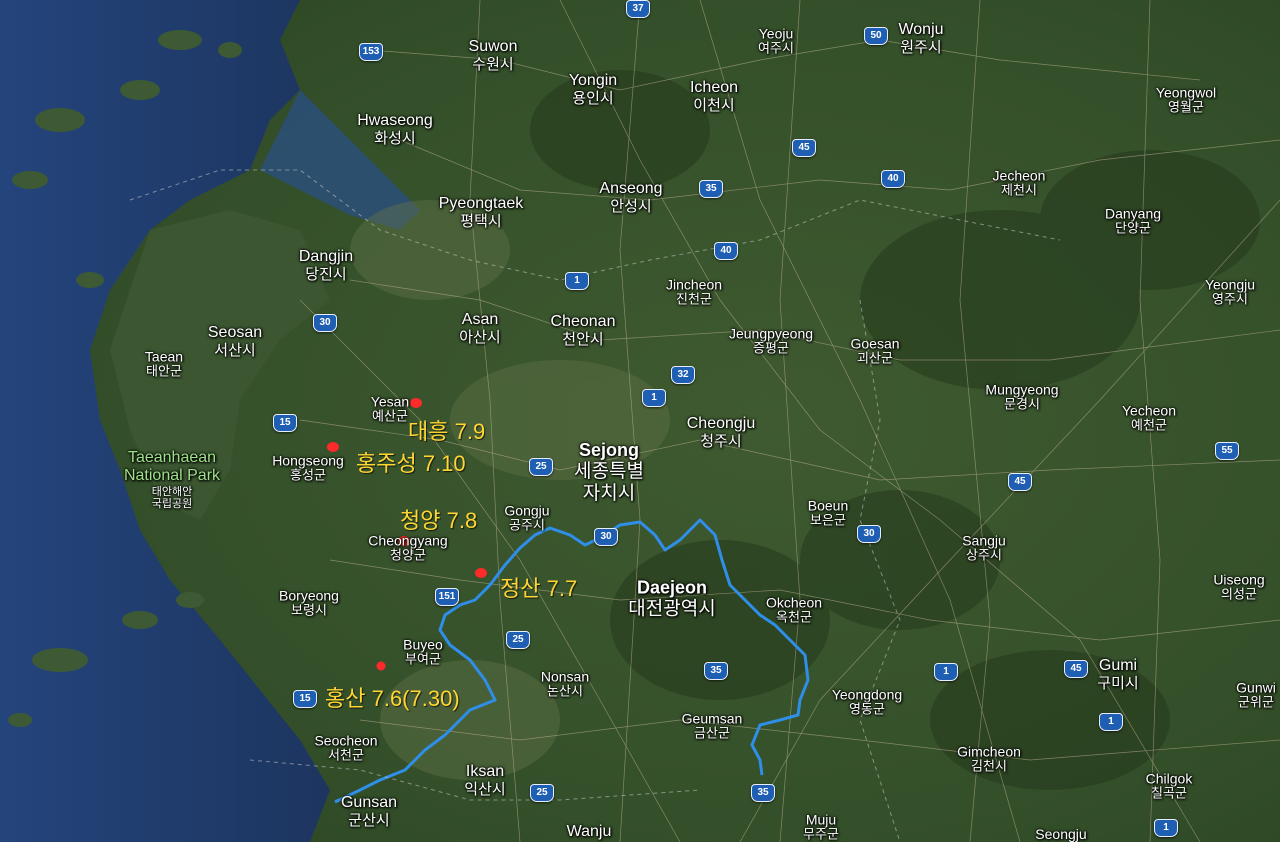 This screenshot has width=1280, height=842. What do you see at coordinates (1169, 778) in the screenshot?
I see `city-name-en: Chilgok` at bounding box center [1169, 778].